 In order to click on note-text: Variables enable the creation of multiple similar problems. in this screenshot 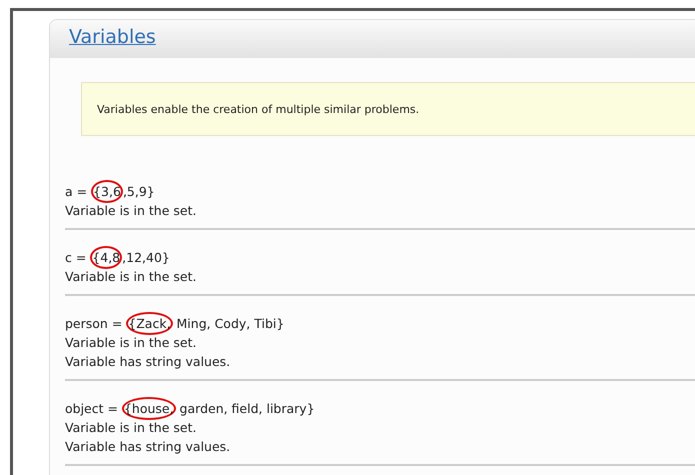, I will do `click(258, 109)`.